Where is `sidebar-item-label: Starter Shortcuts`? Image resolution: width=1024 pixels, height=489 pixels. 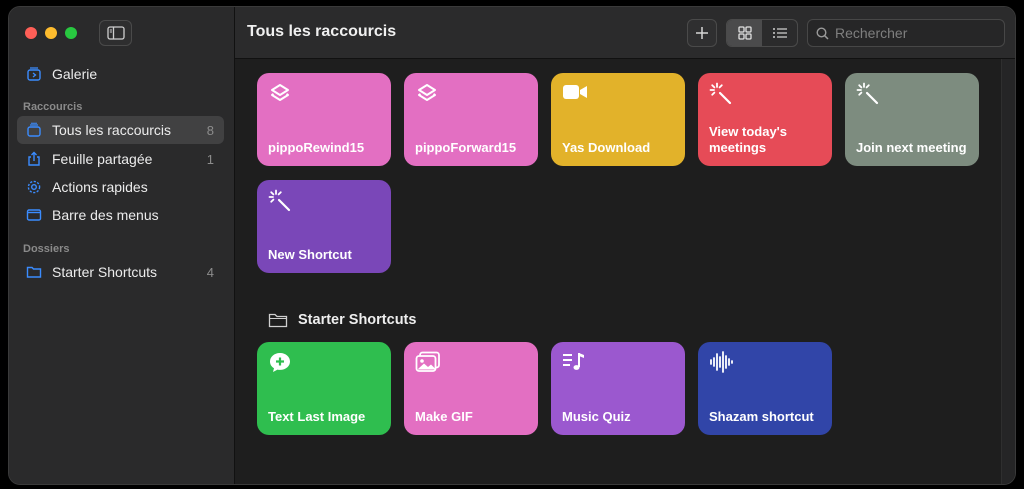
sidebar-item-label: Starter Shortcuts is located at coordinates (105, 272).